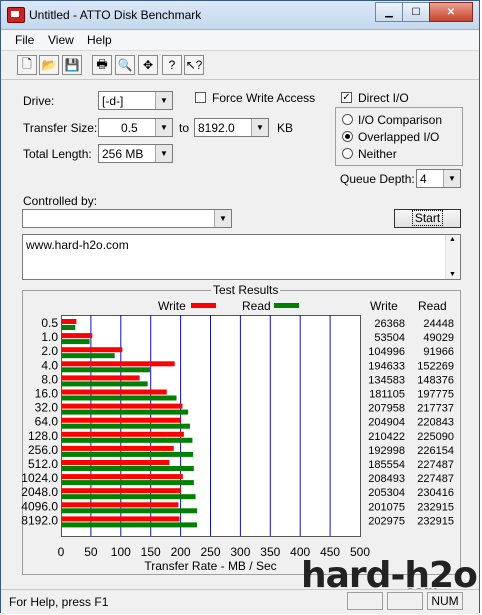 This screenshot has width=482, height=615. Describe the element at coordinates (387, 395) in the screenshot. I see `write-value: 181105` at that location.